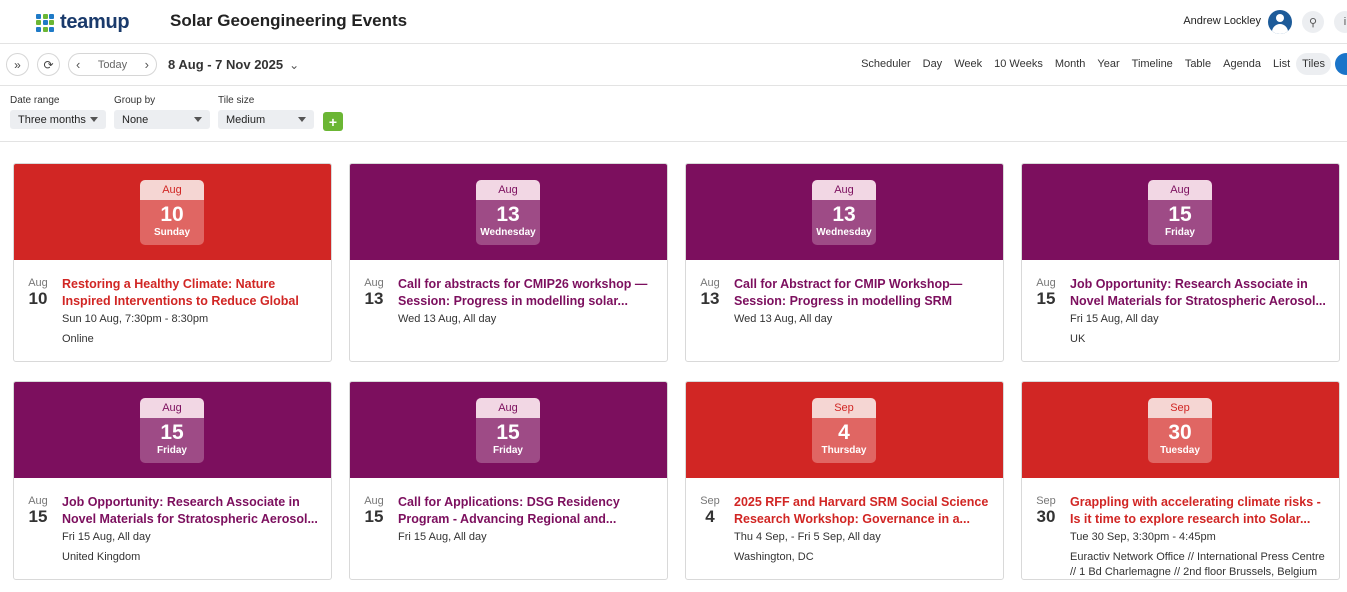 The width and height of the screenshot is (1347, 592). Describe the element at coordinates (112, 65) in the screenshot. I see `today-button: Today` at that location.